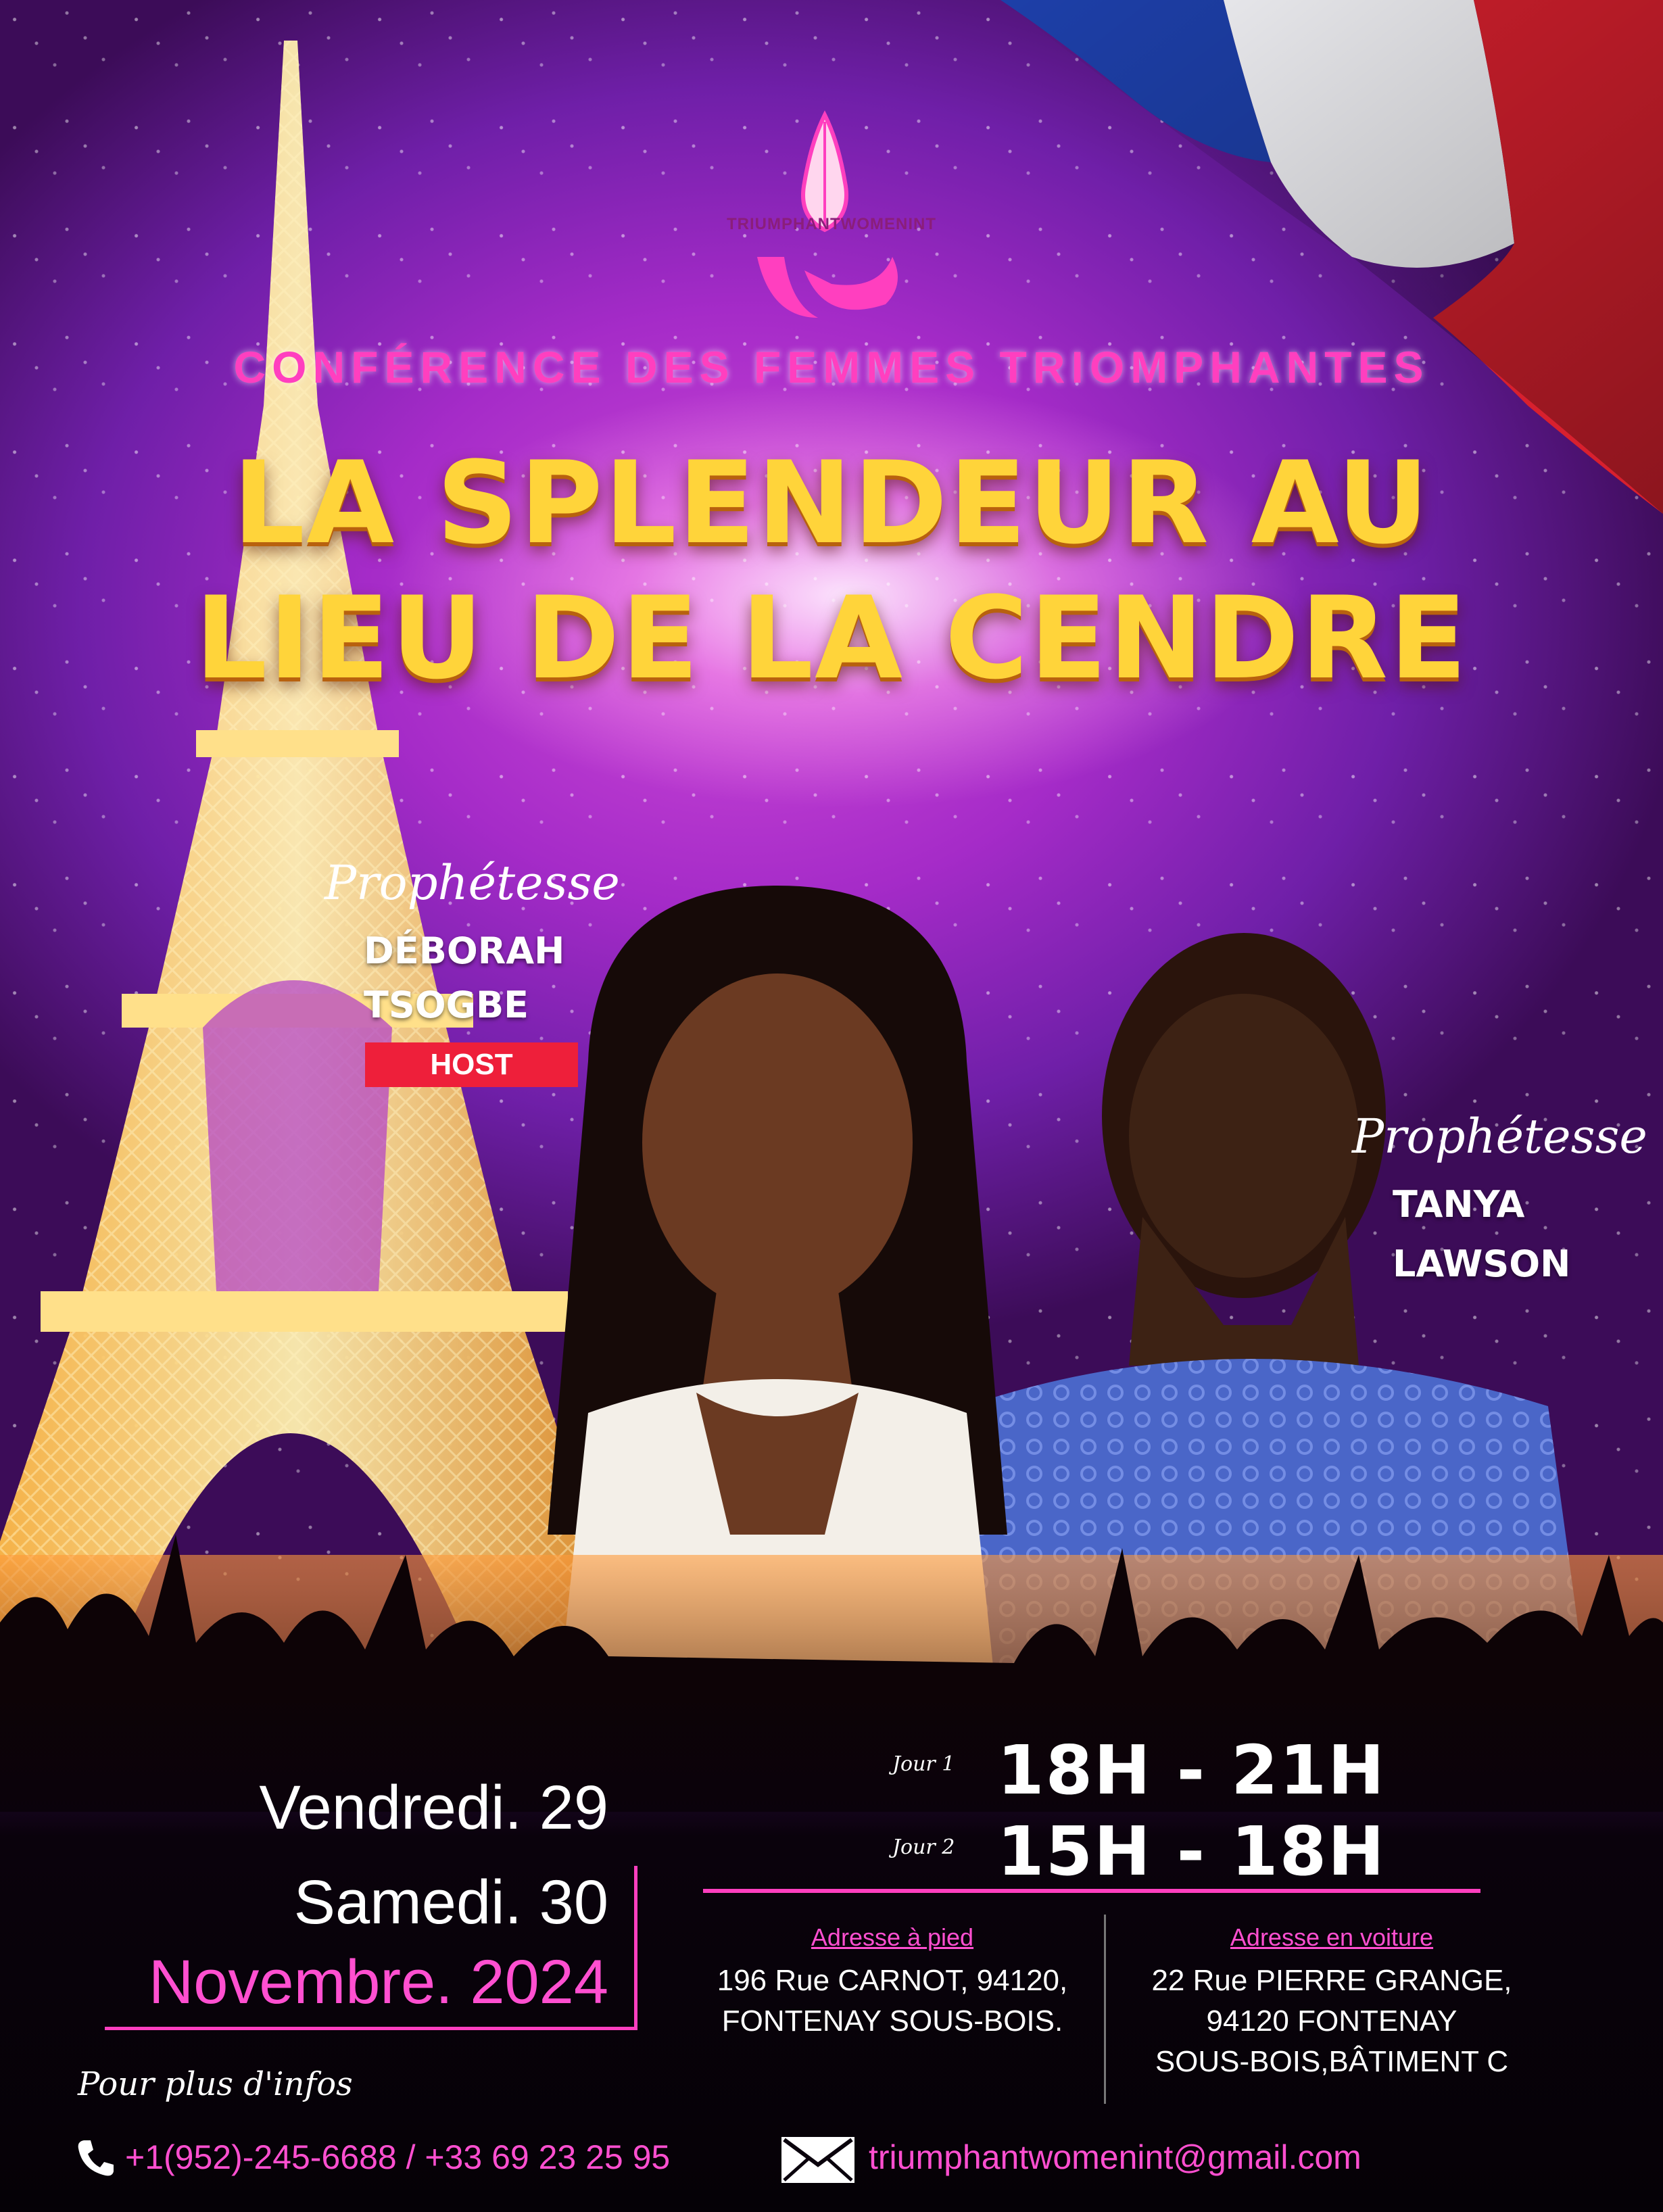 This screenshot has width=1663, height=2212. Describe the element at coordinates (397, 2158) in the screenshot. I see `phone-numbers: +1(952)-245-6688 / +33 69 23 25 95` at that location.